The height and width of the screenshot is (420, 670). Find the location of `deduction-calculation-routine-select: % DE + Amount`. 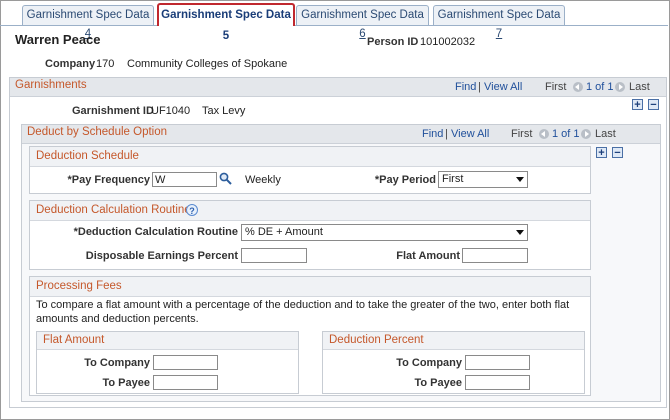

deduction-calculation-routine-select: % DE + Amount is located at coordinates (384, 232).